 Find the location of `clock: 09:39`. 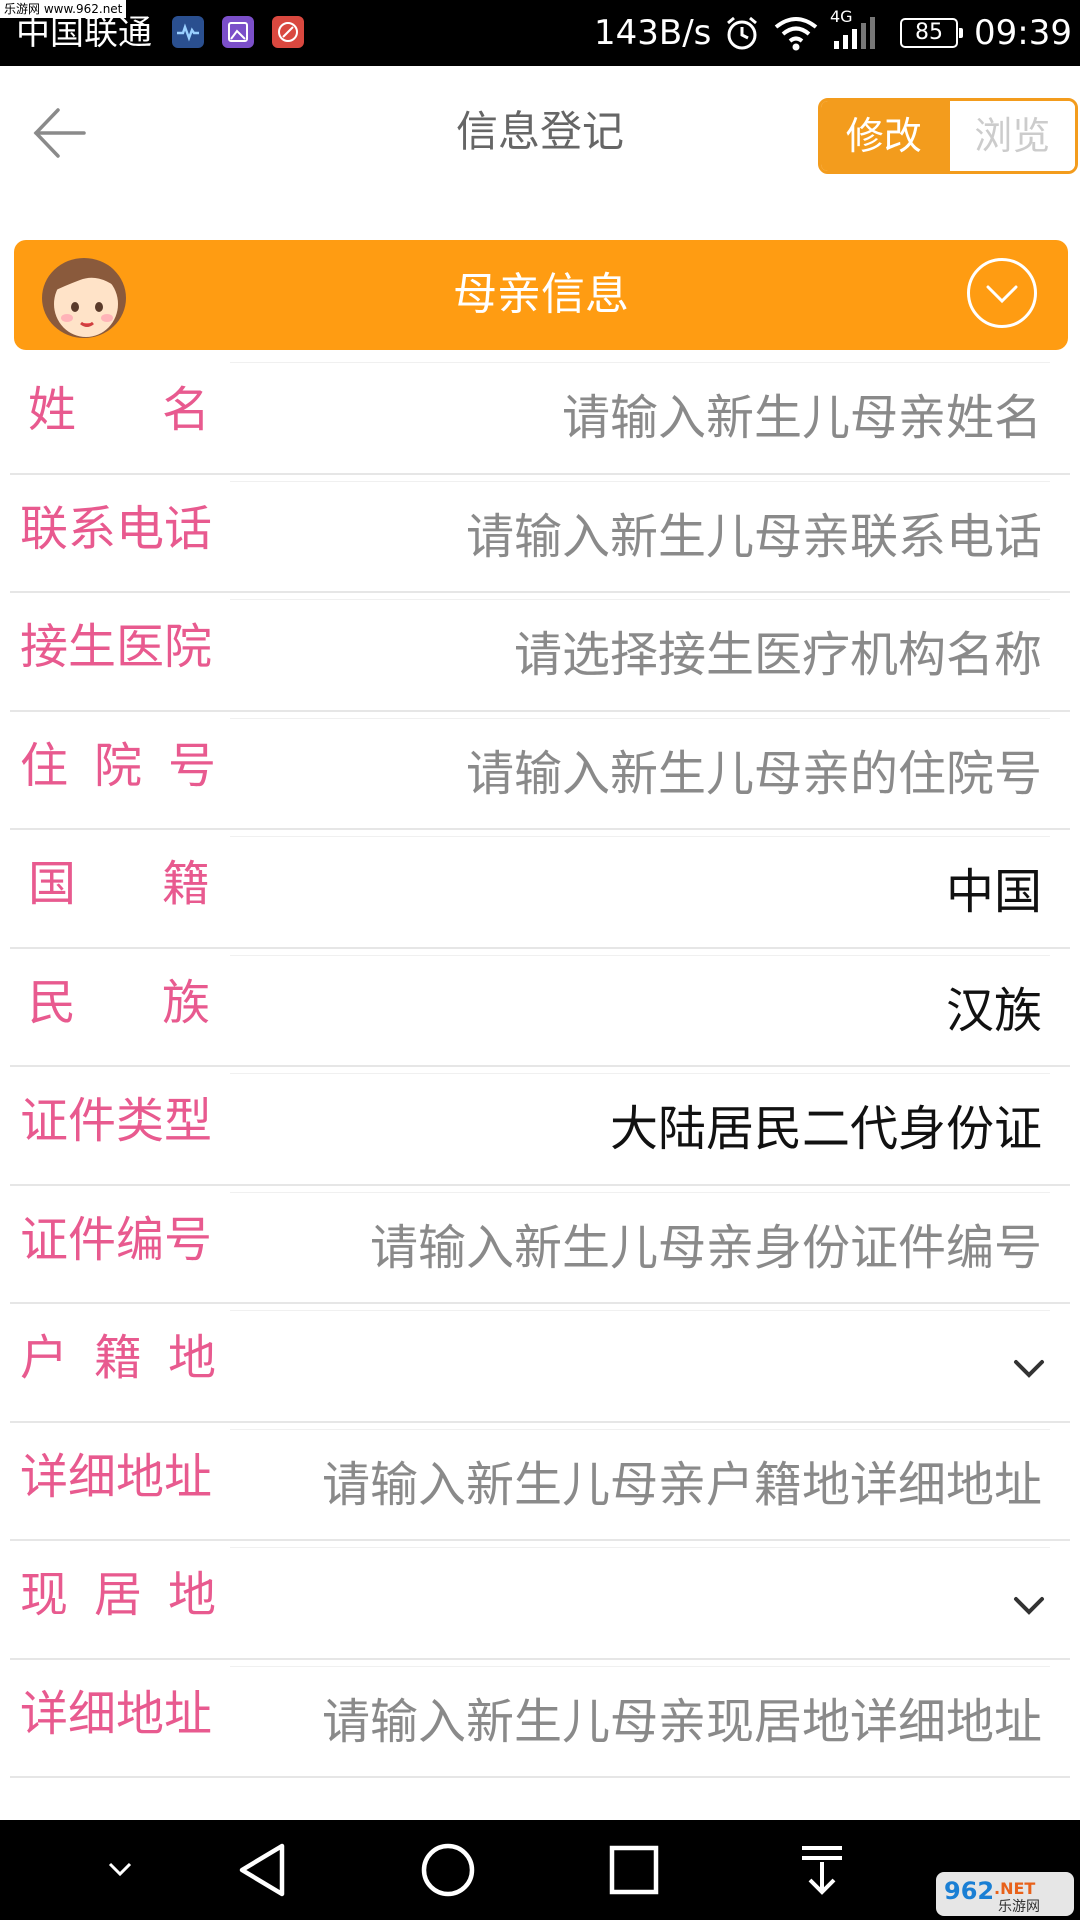

clock: 09:39 is located at coordinates (1023, 33).